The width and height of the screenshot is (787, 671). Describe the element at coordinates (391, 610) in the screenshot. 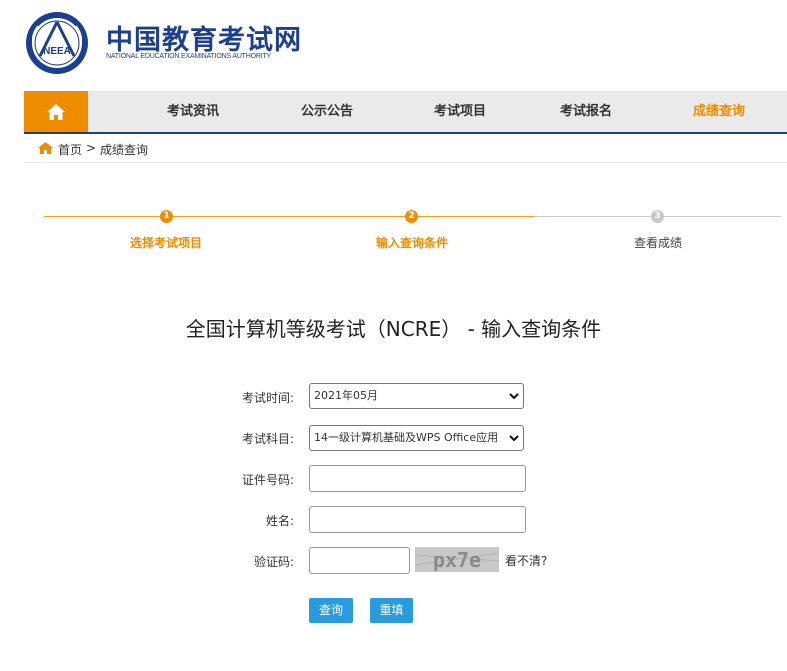

I see `reset-button: 重填` at that location.